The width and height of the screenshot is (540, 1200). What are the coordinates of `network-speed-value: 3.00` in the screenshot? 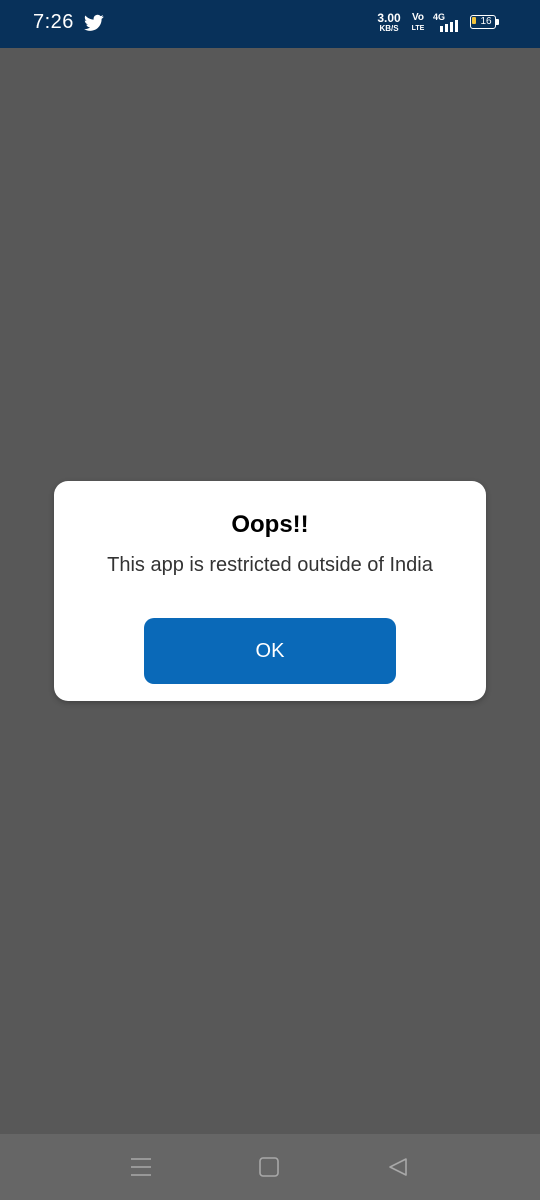 It's located at (389, 18).